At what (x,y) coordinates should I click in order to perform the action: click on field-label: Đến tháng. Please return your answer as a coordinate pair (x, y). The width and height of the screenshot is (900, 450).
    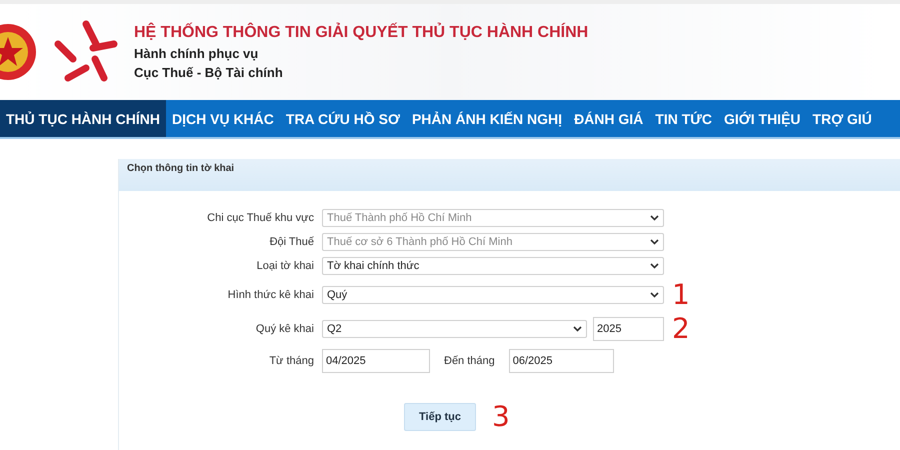
    Looking at the image, I should click on (469, 361).